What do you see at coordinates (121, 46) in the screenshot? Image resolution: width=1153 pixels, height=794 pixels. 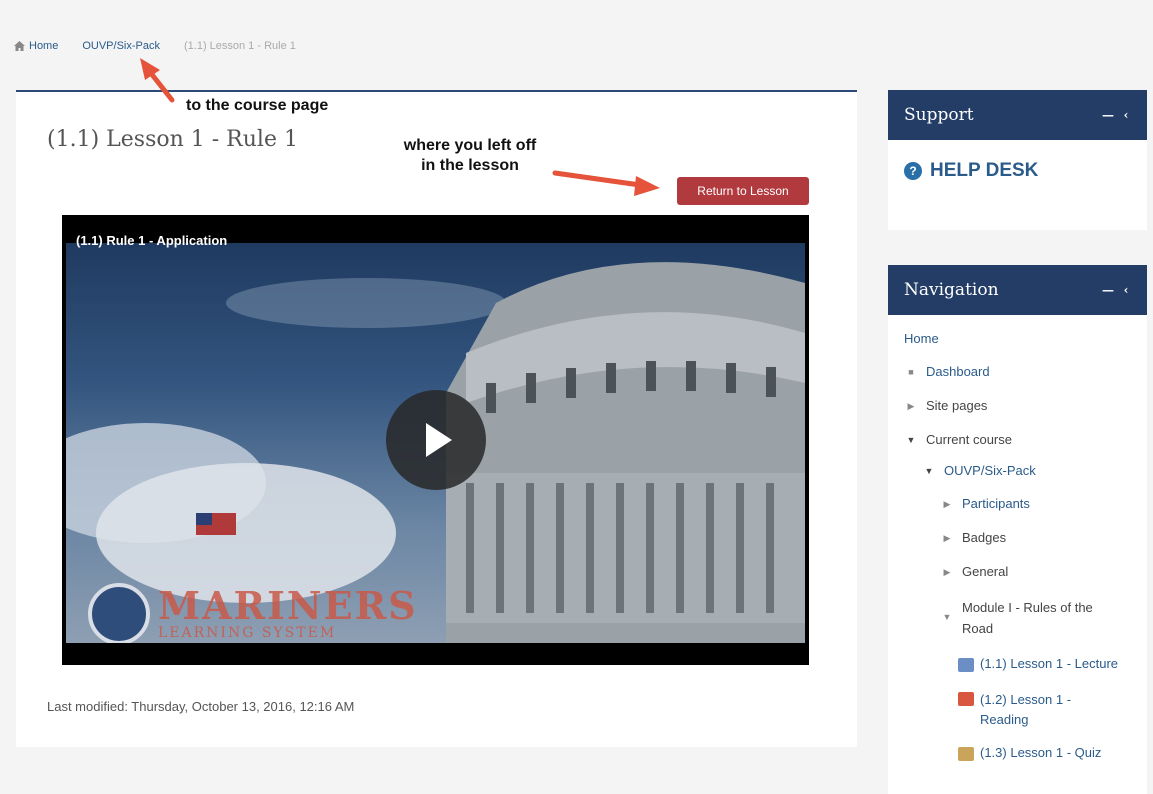 I see `breadcrumb-course: OUVP/Six-Pack` at bounding box center [121, 46].